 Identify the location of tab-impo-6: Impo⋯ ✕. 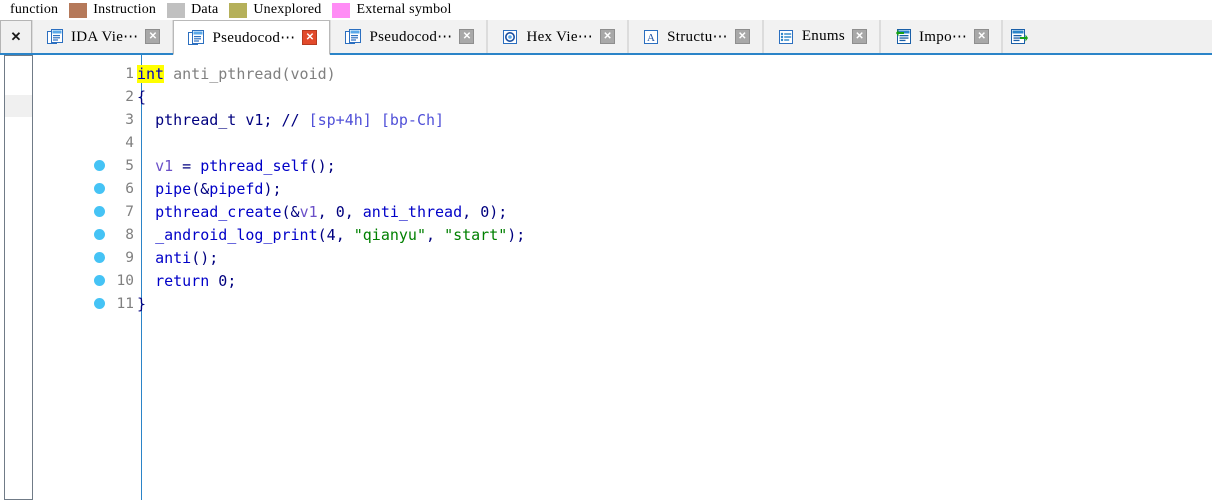
(941, 36).